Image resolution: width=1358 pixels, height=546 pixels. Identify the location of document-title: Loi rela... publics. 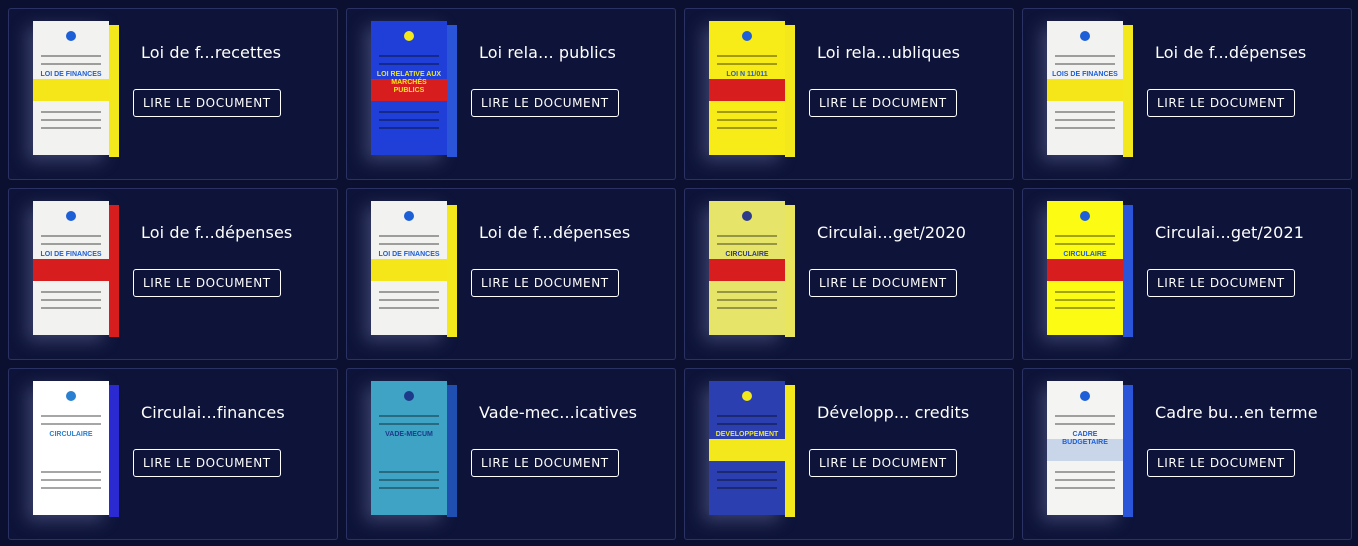
(547, 52).